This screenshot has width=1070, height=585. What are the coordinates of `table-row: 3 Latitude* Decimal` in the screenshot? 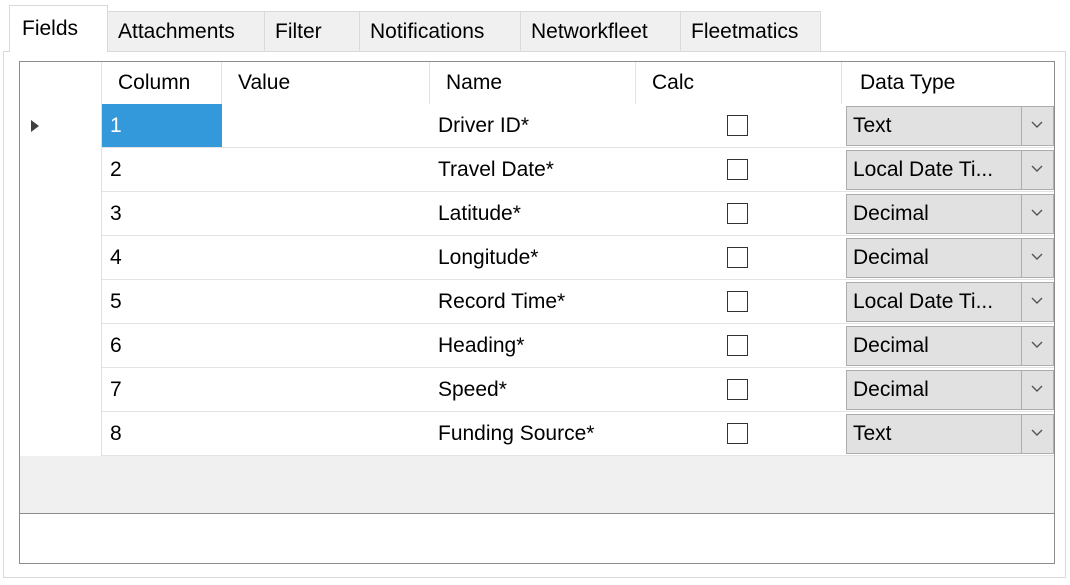 It's located at (537, 214).